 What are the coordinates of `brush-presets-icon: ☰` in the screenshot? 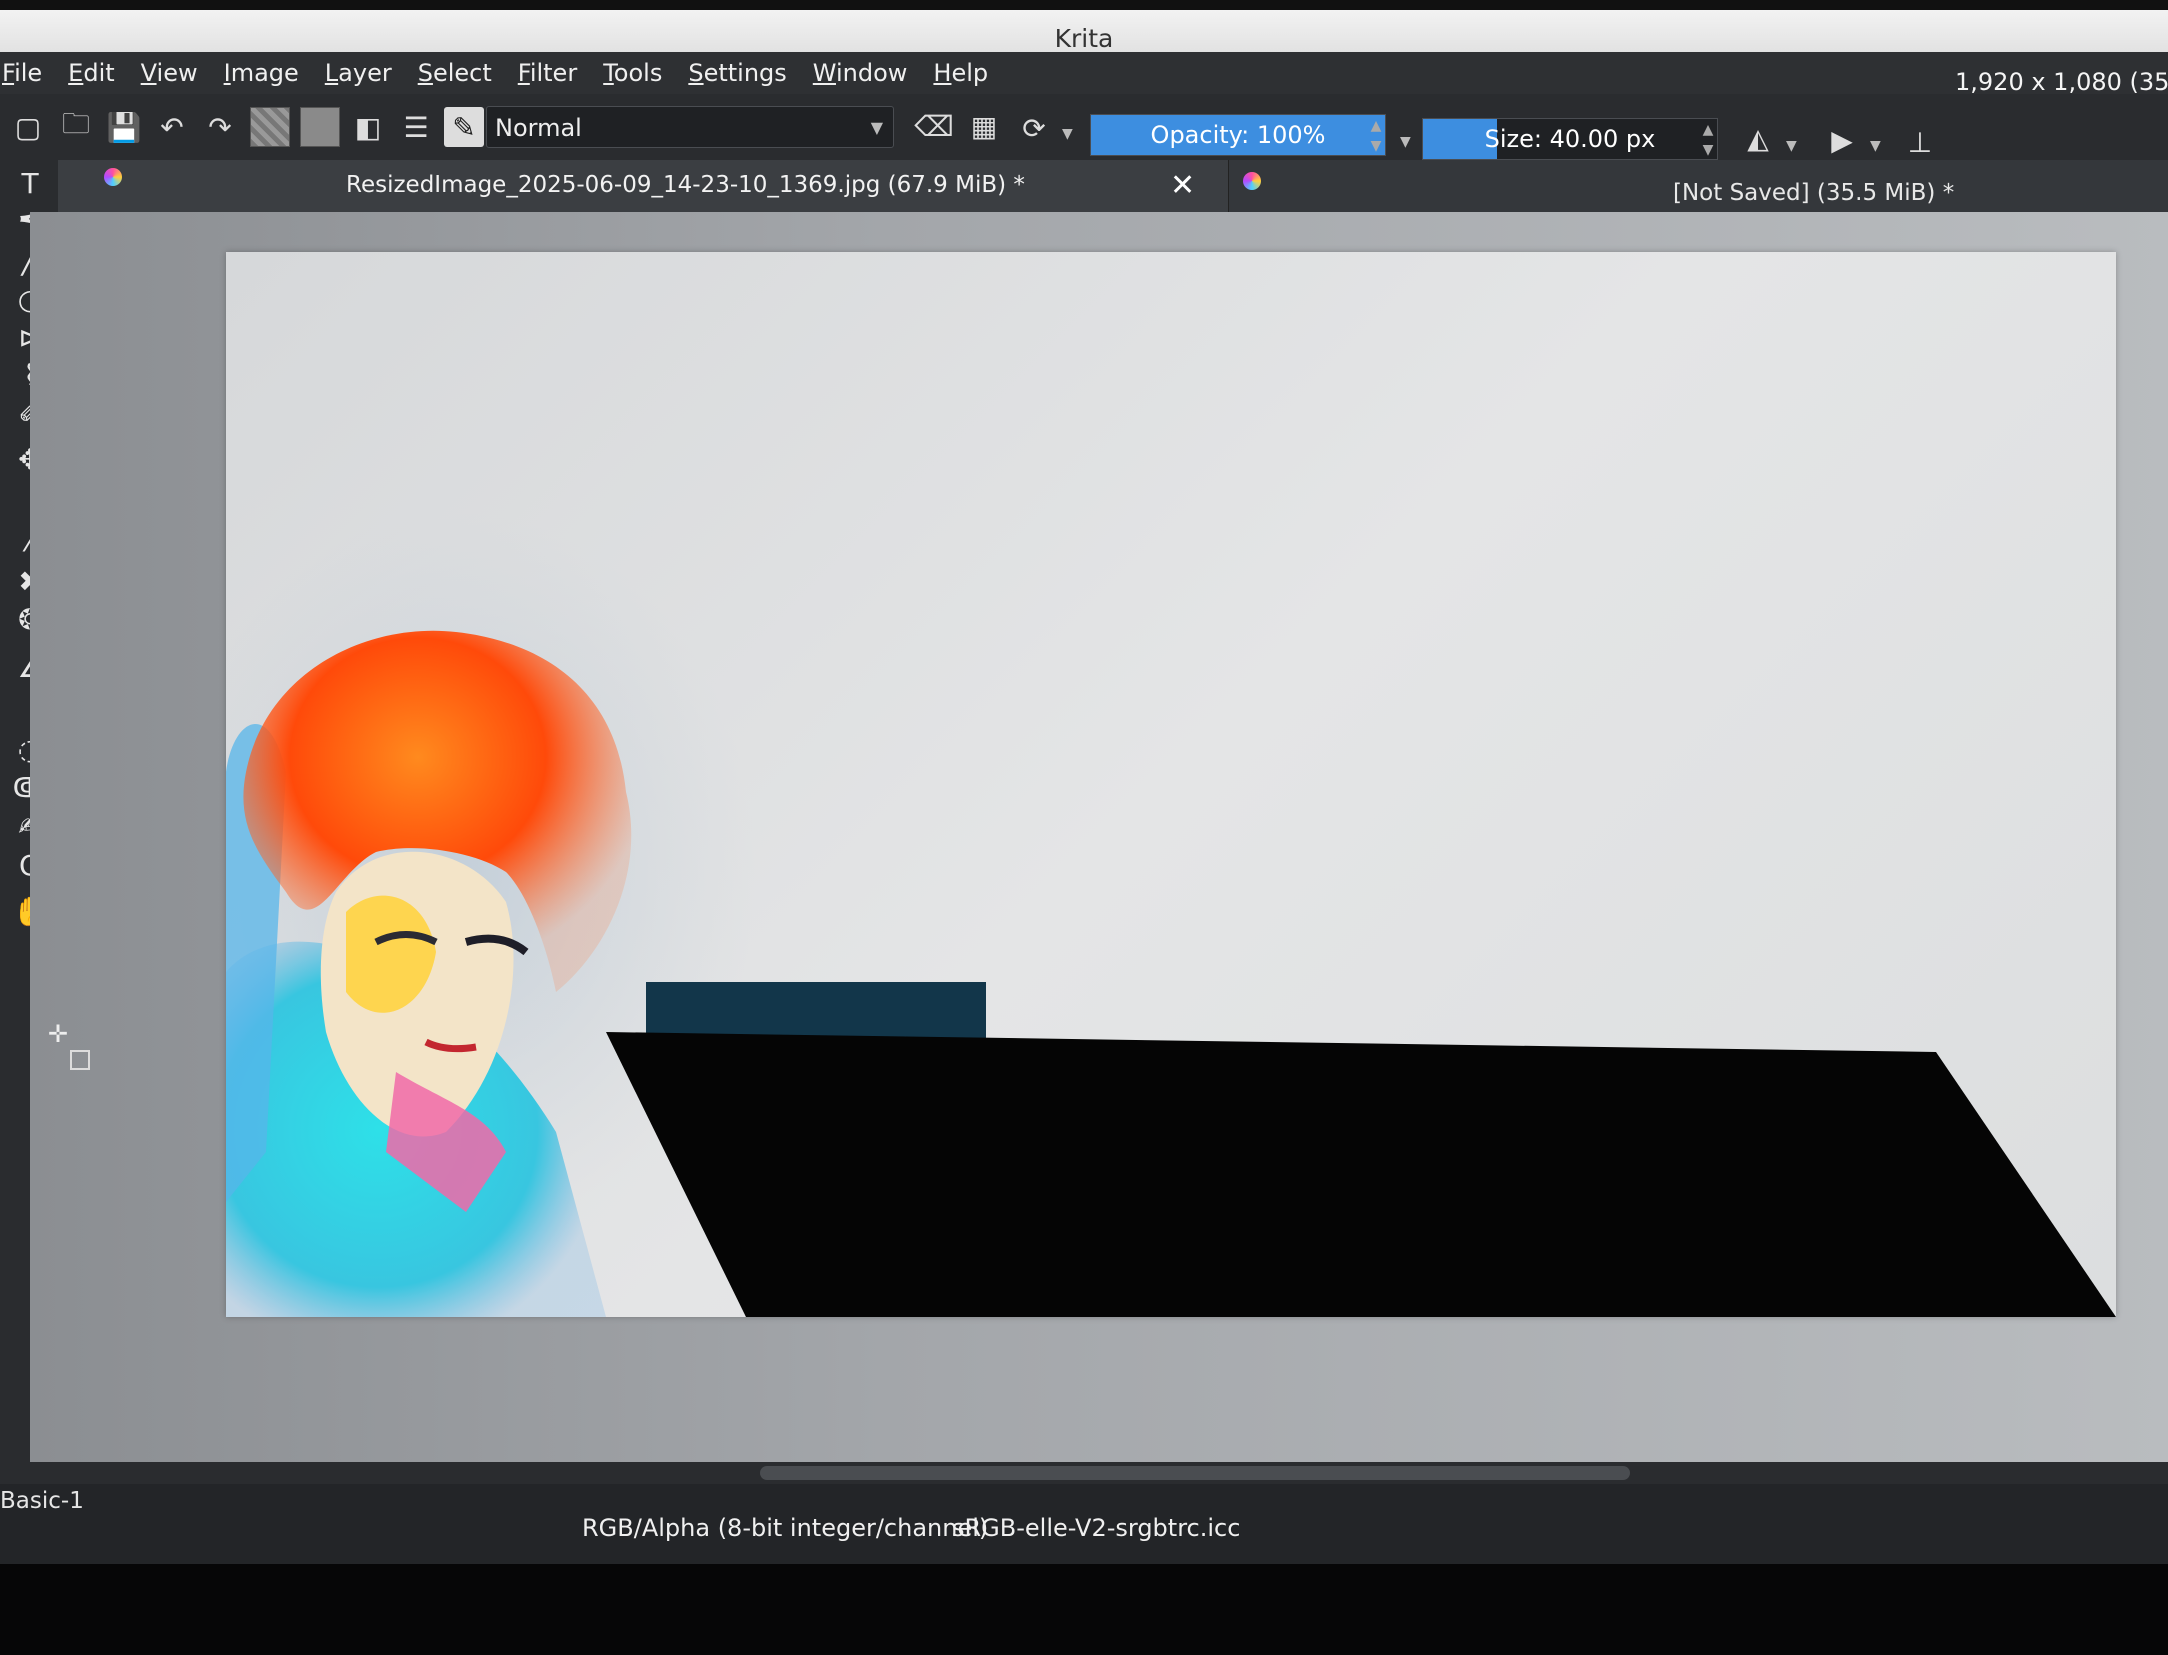 It's located at (416, 127).